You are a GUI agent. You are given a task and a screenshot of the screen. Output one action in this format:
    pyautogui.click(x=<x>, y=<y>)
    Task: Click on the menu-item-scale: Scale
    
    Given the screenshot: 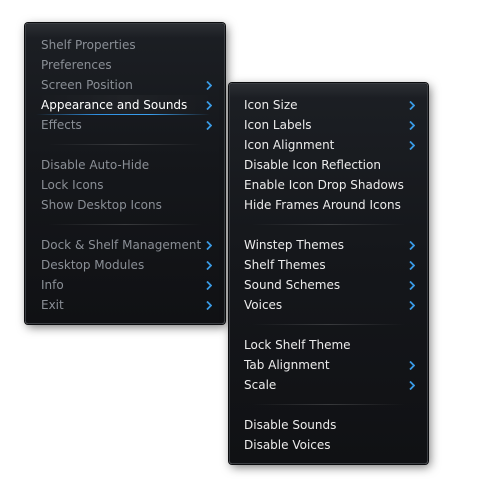 What is the action you would take?
    pyautogui.click(x=328, y=385)
    